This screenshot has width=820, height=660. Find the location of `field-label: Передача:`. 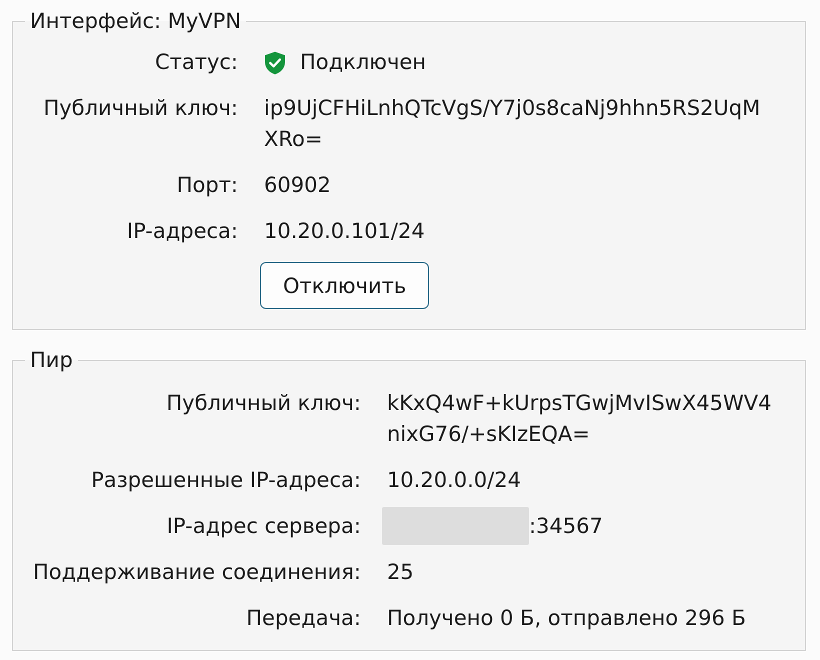

field-label: Передача: is located at coordinates (303, 618).